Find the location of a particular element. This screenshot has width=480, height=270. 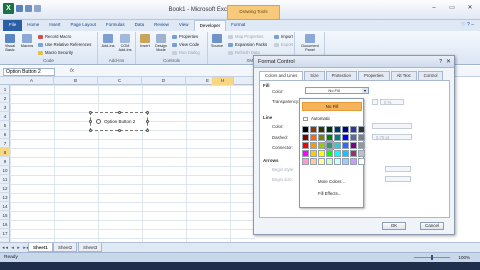

fill-color-combo: No Fill ▾ is located at coordinates (337, 90).